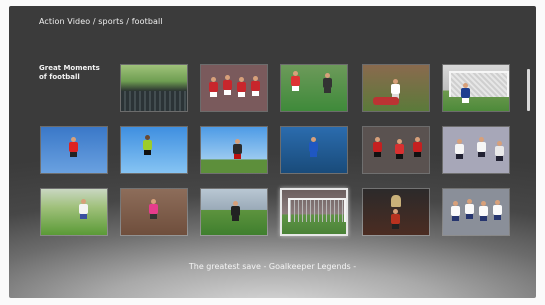  I want to click on selected-item-caption: The greatest save - Goalkeeper Legends -, so click(272, 266).